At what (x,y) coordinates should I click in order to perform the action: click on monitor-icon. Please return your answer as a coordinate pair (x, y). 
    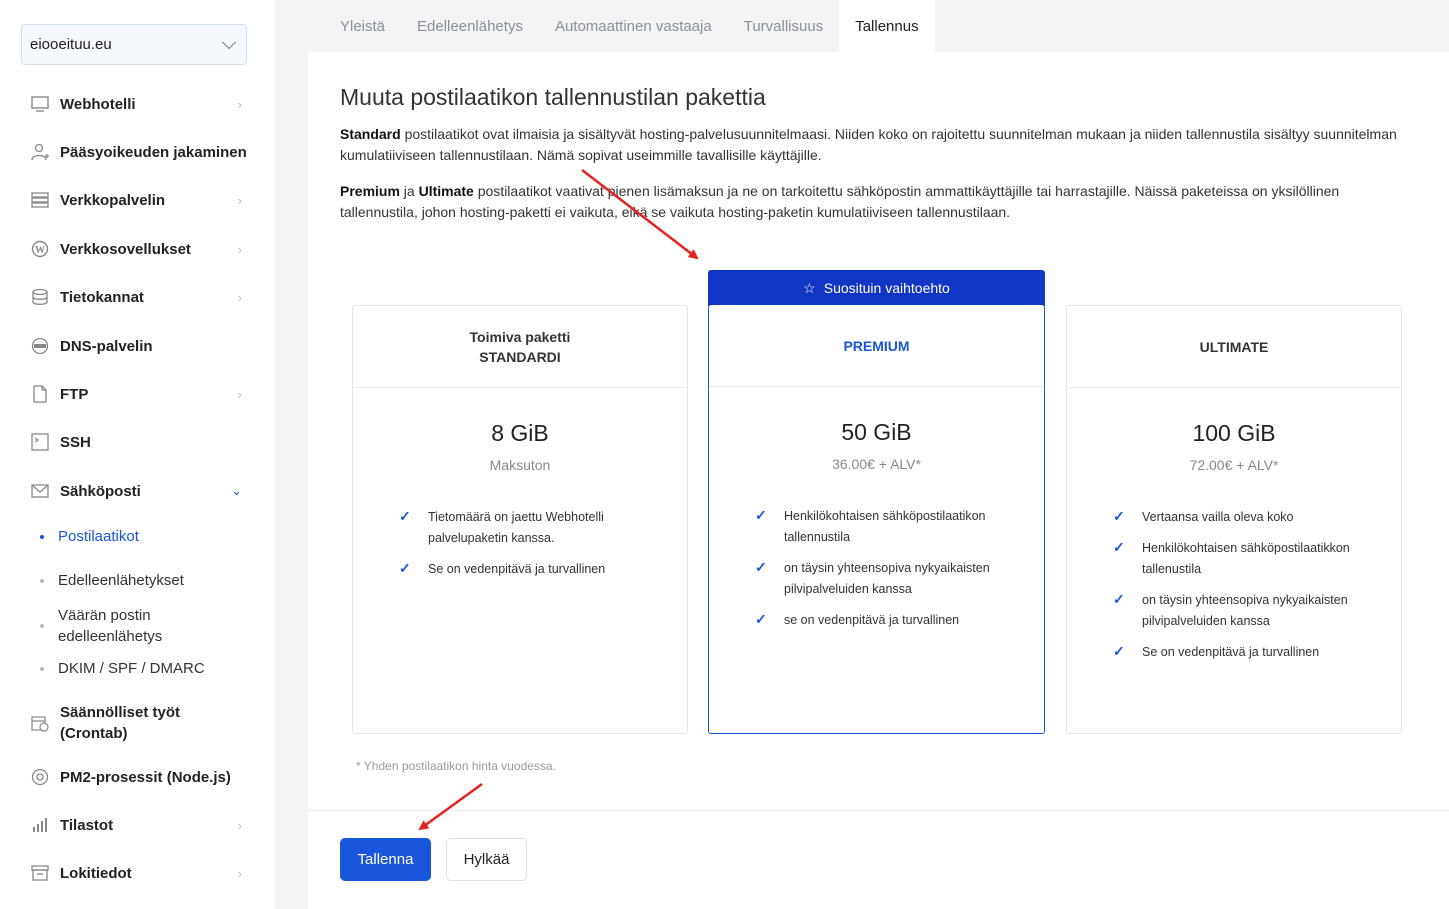
    Looking at the image, I should click on (40, 104).